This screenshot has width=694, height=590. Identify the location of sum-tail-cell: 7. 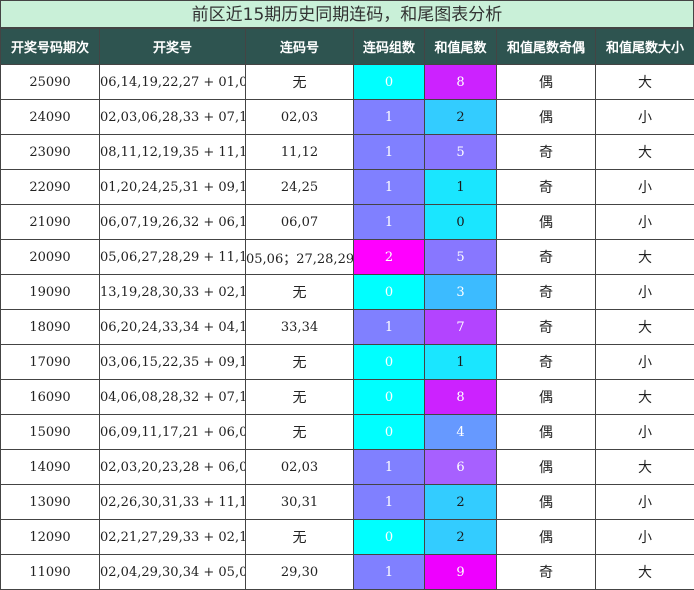
(461, 327).